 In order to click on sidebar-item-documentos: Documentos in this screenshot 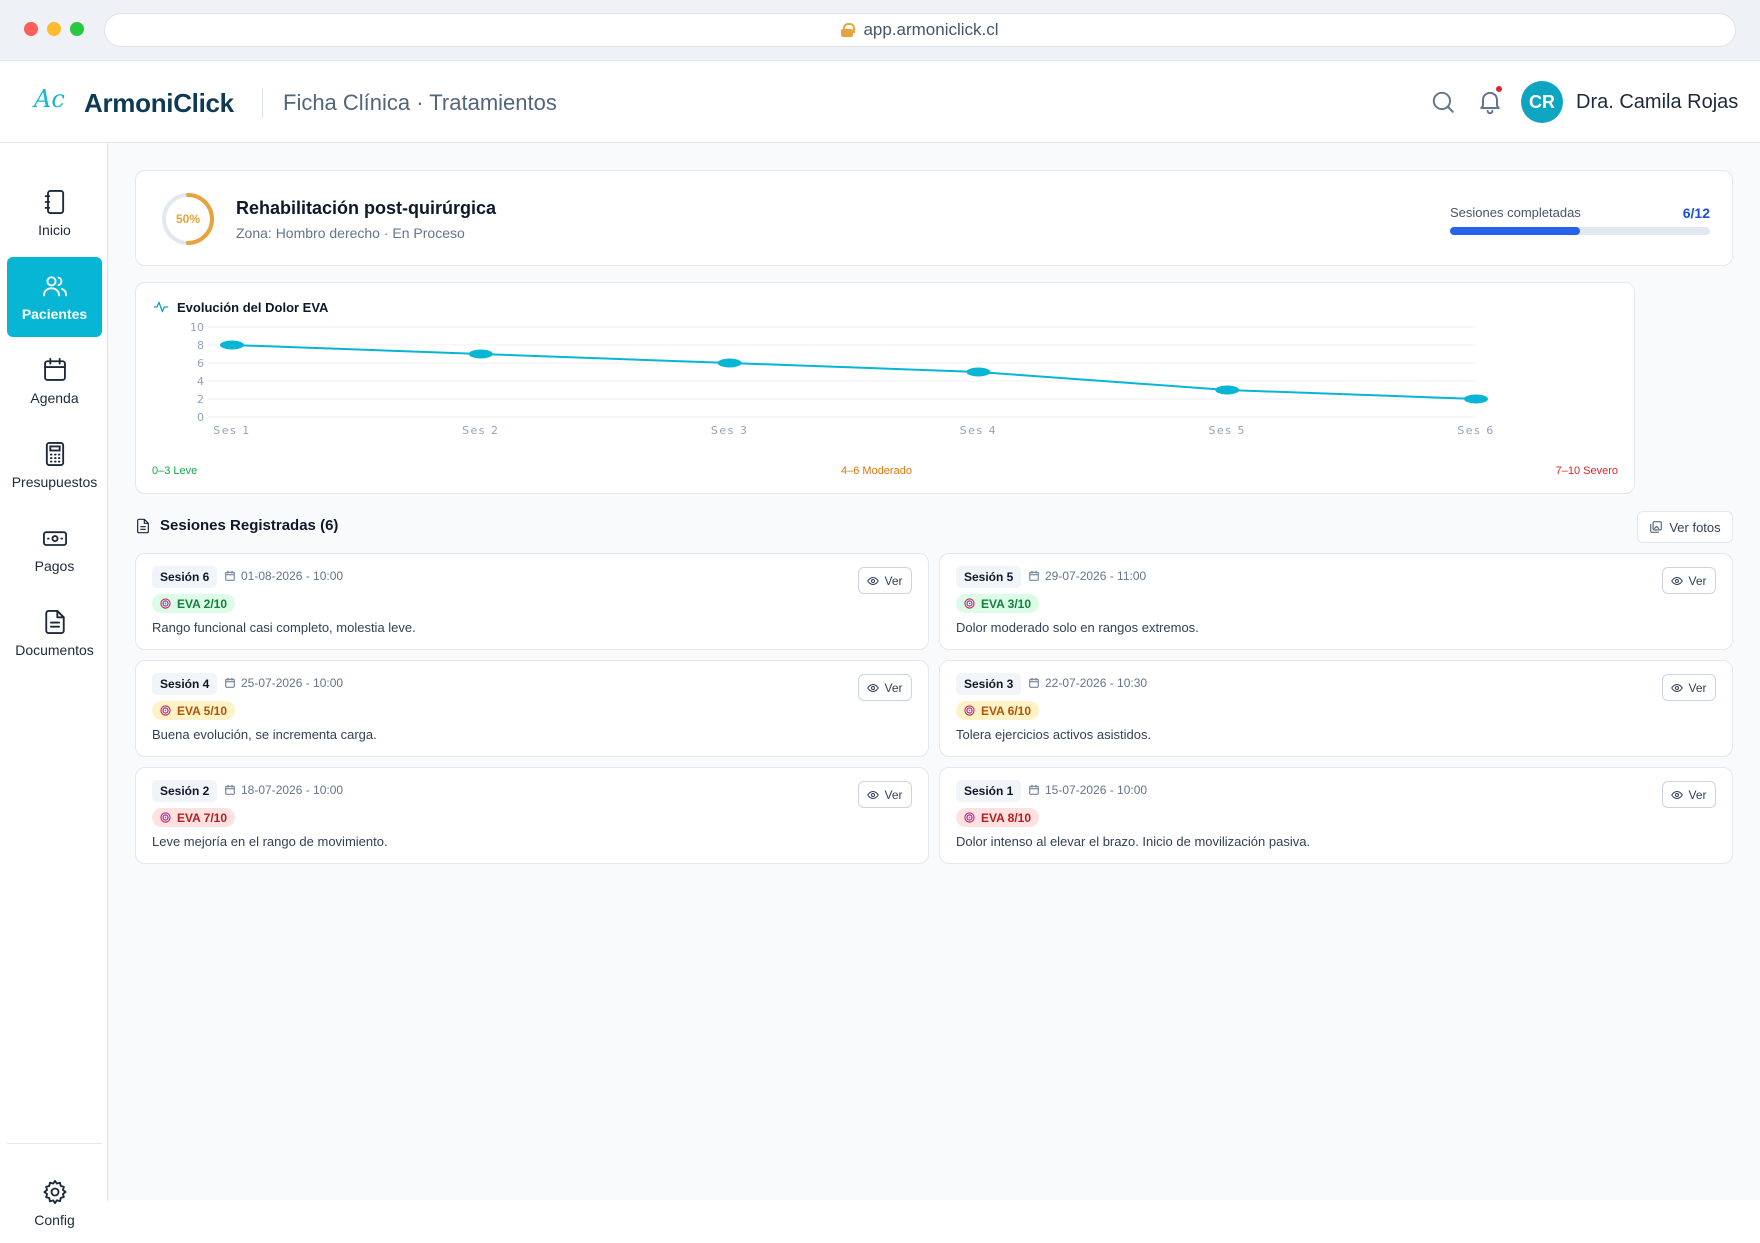, I will do `click(54, 633)`.